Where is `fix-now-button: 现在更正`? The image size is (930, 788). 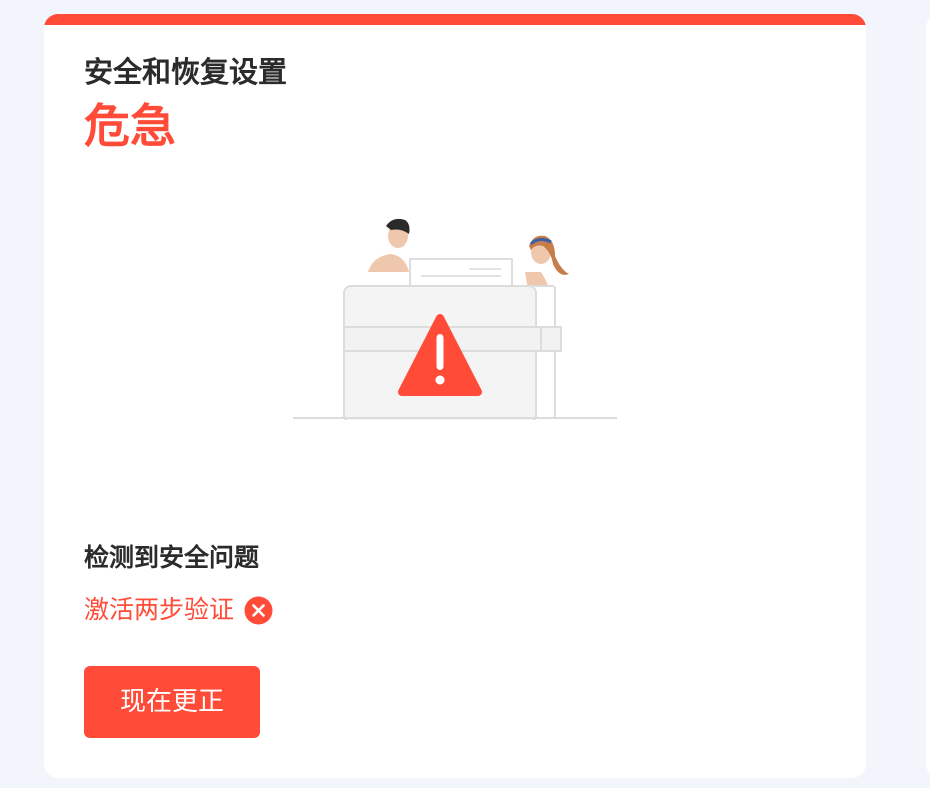 fix-now-button: 现在更正 is located at coordinates (172, 702).